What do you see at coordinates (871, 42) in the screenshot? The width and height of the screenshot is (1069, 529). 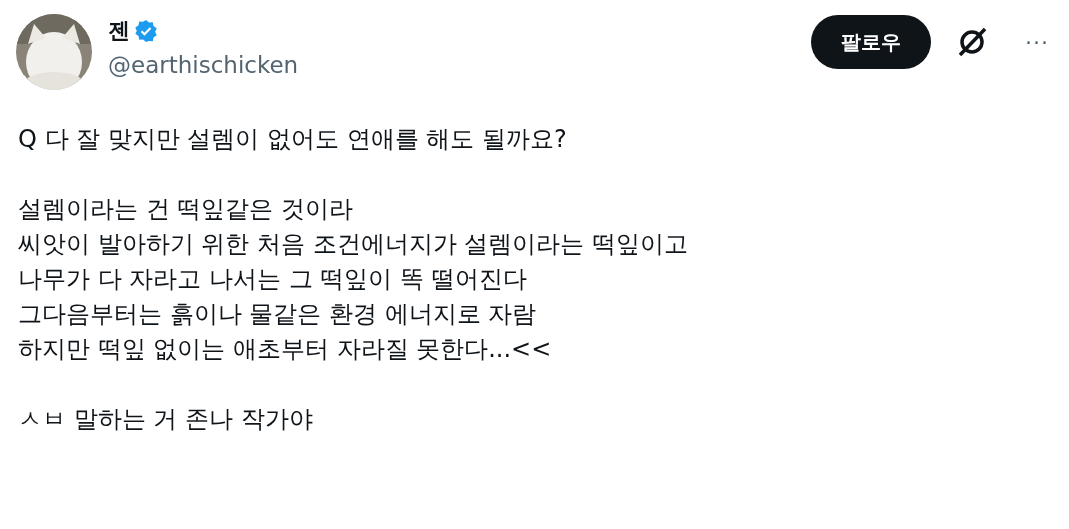 I see `follow-button: 팔로우` at bounding box center [871, 42].